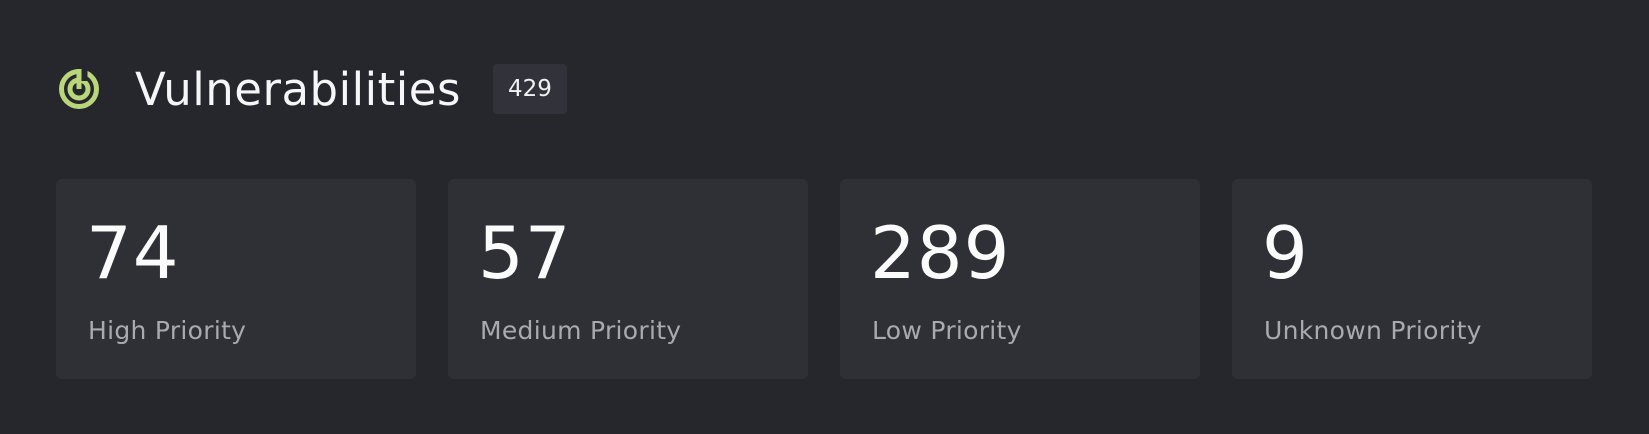  What do you see at coordinates (133, 253) in the screenshot?
I see `high-priority-count: 74` at bounding box center [133, 253].